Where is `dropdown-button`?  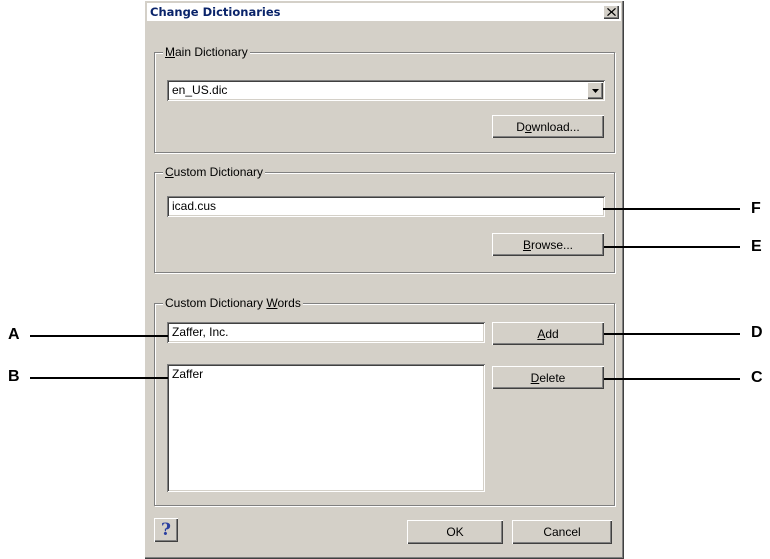 dropdown-button is located at coordinates (595, 90).